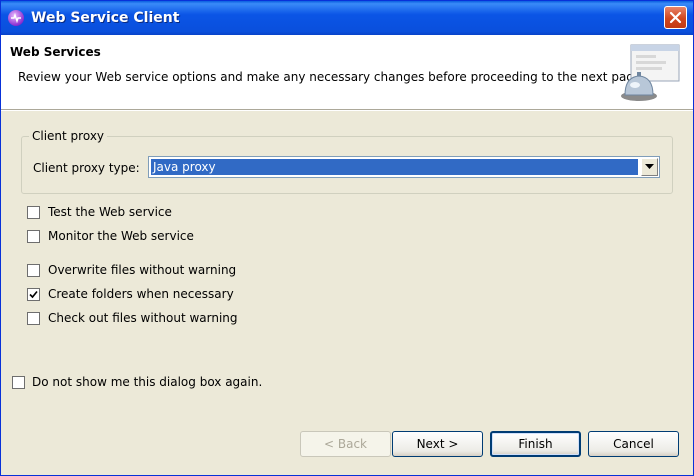  I want to click on window-title: Web Service Client, so click(105, 18).